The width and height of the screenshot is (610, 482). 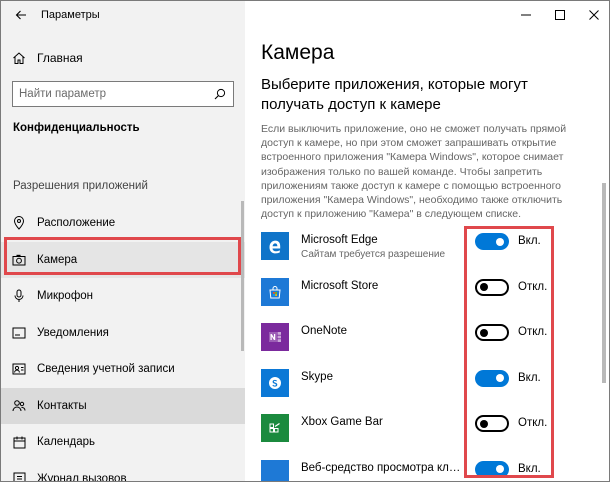 I want to click on sidebar-item-calendar: Календарь, so click(x=123, y=442).